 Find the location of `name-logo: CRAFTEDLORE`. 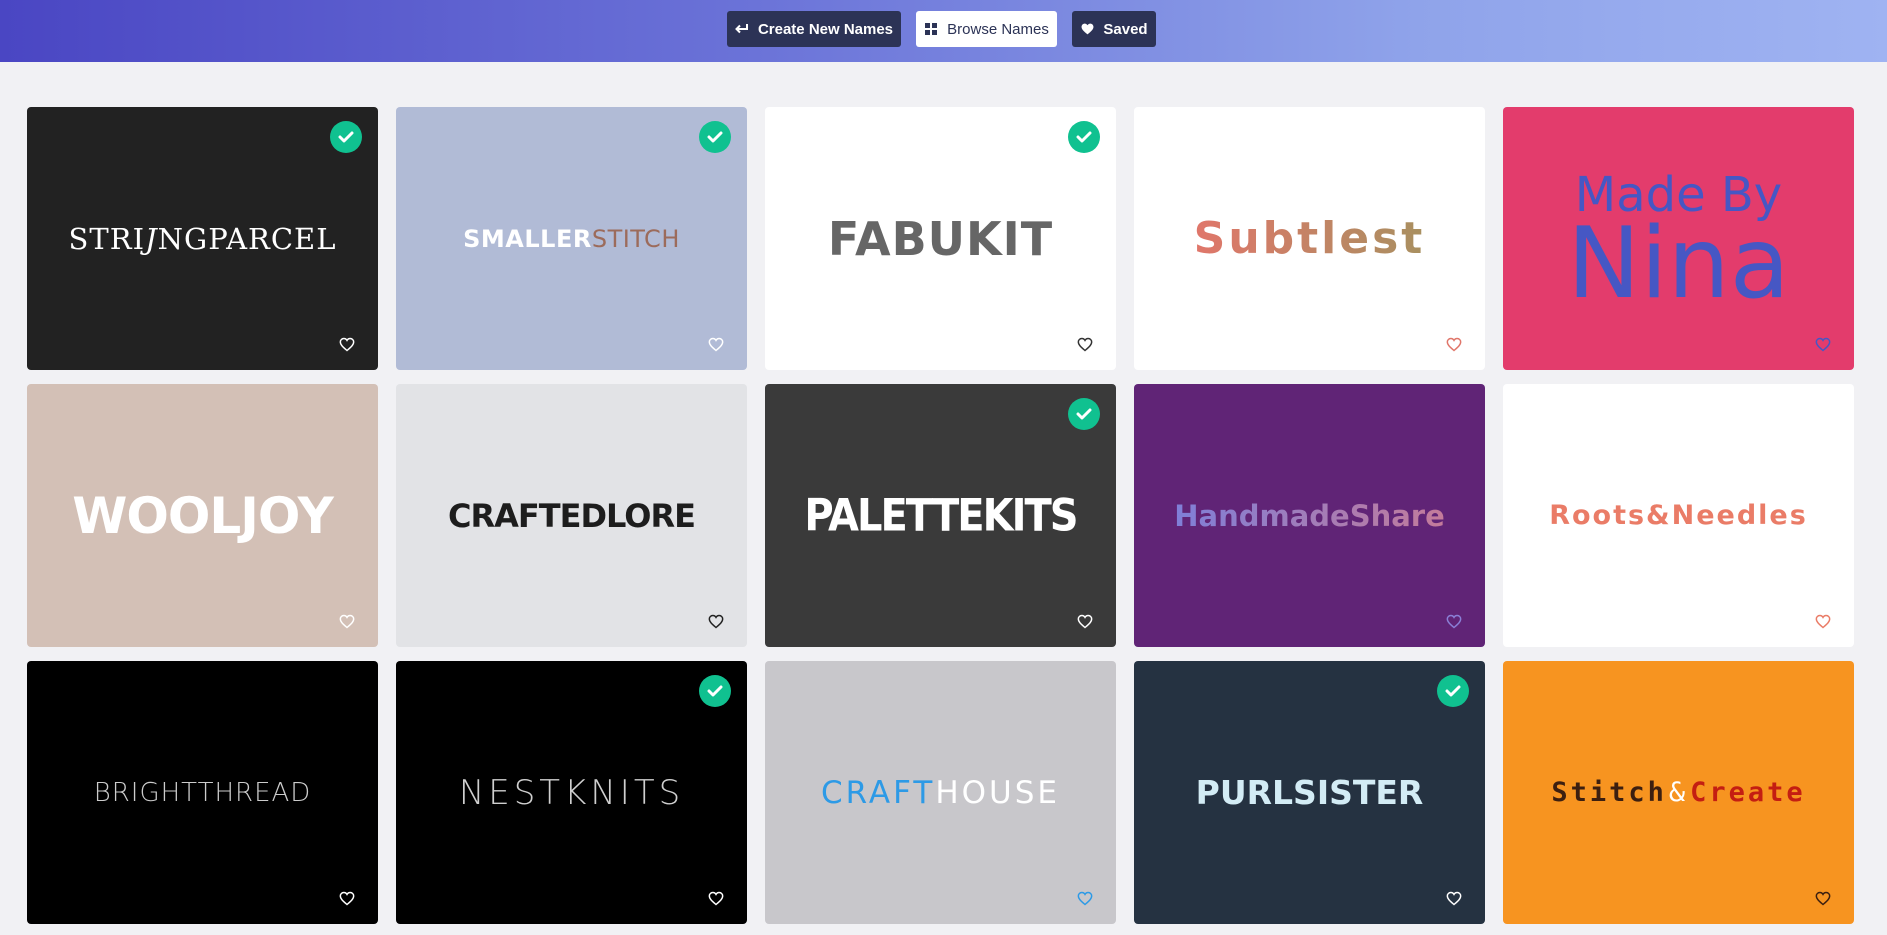

name-logo: CRAFTEDLORE is located at coordinates (571, 515).